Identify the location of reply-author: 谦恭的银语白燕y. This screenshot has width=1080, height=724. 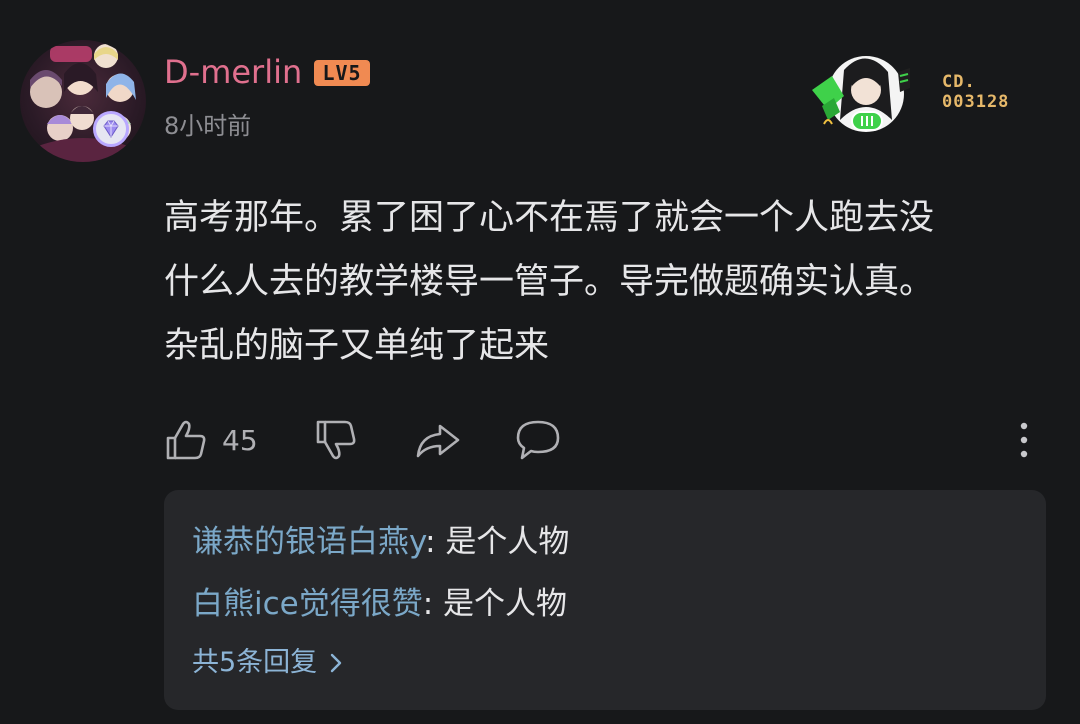
(308, 542).